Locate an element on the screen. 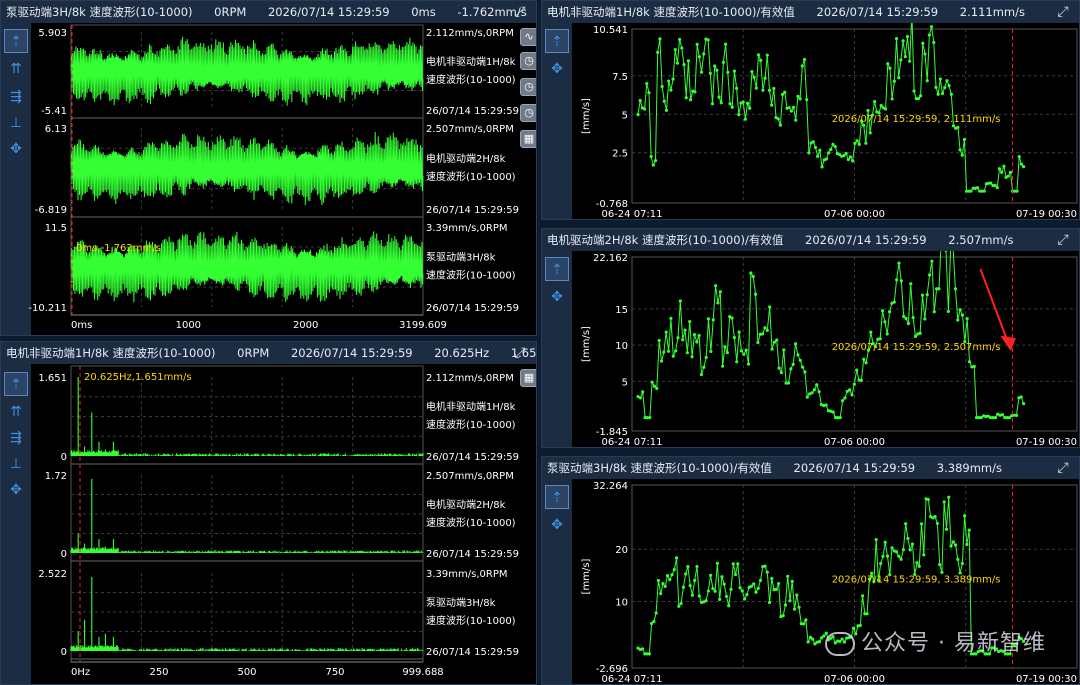  y-tick-label: 11.5 is located at coordinates (56, 228).